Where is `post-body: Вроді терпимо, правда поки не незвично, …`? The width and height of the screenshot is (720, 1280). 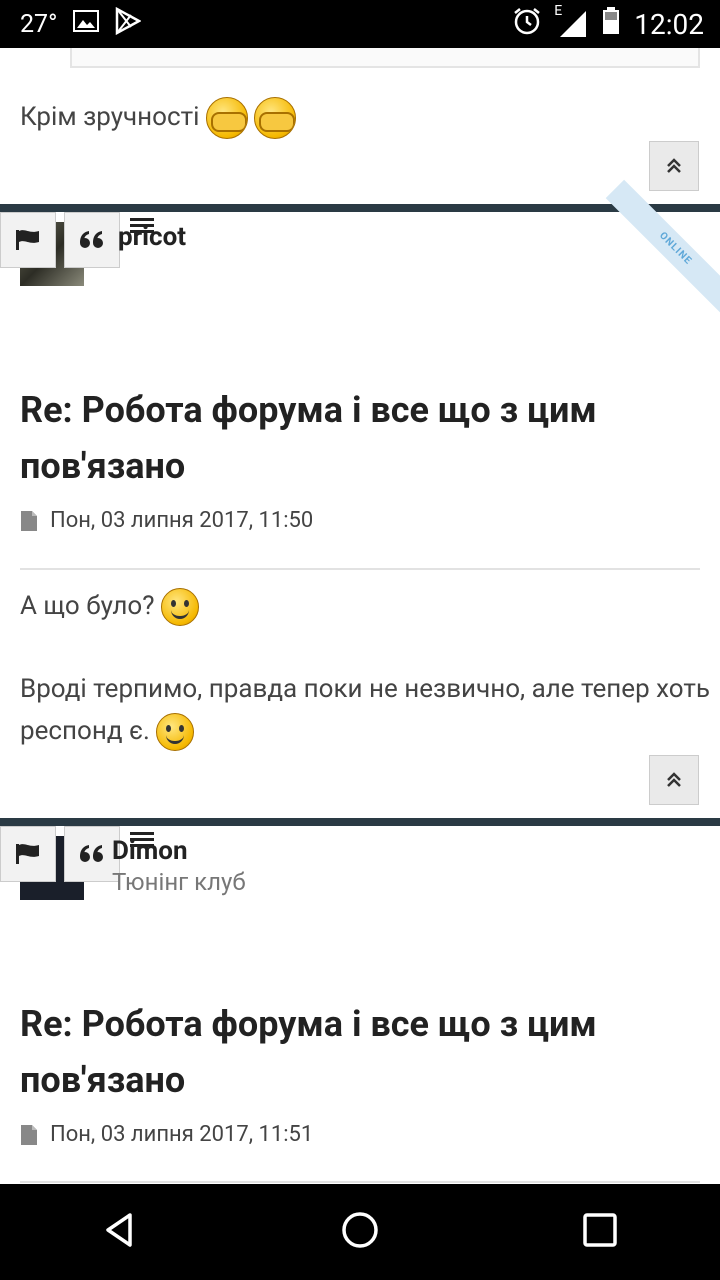 post-body: Вроді терпимо, правда поки не незвично, … is located at coordinates (365, 710).